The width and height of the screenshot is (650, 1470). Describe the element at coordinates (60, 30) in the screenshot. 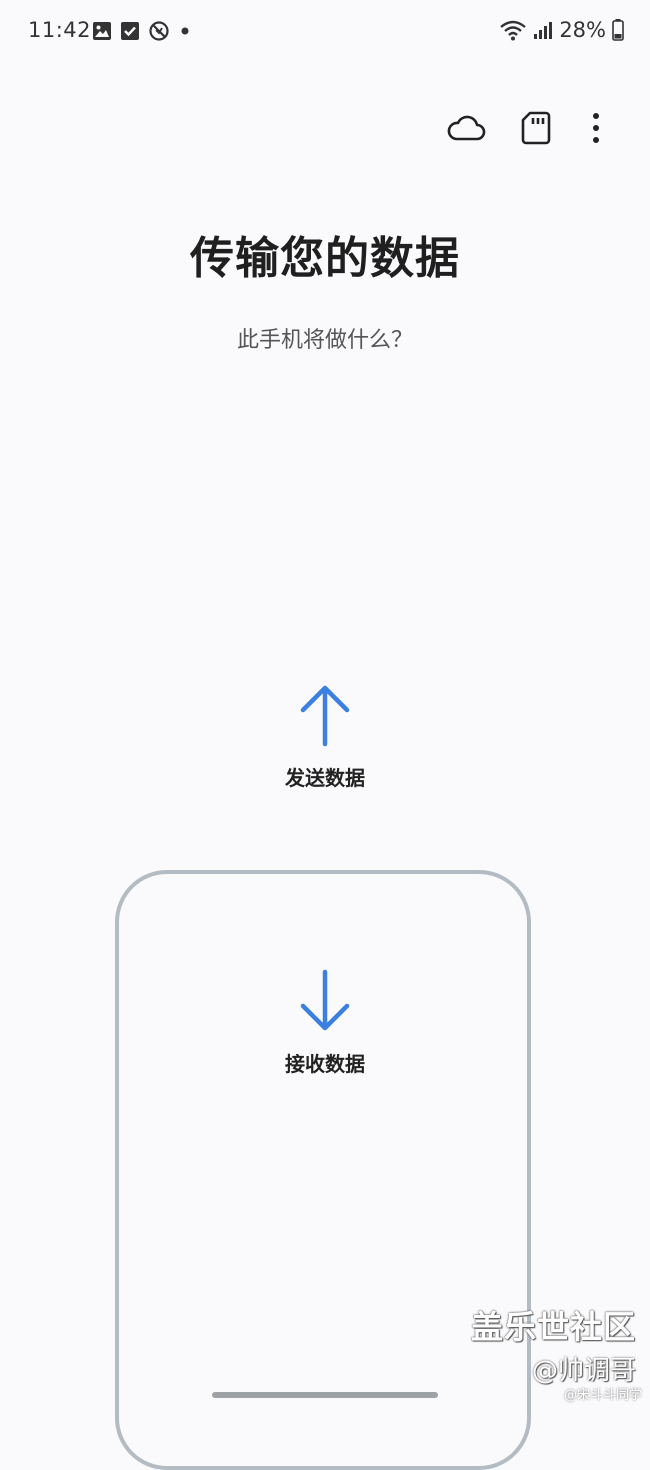

I see `status-time: 11:42` at that location.